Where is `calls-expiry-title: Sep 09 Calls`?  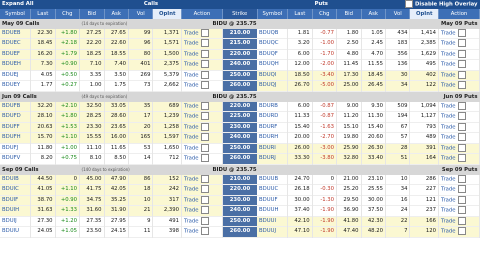 calls-expiry-title: Sep 09 Calls is located at coordinates (40, 169).